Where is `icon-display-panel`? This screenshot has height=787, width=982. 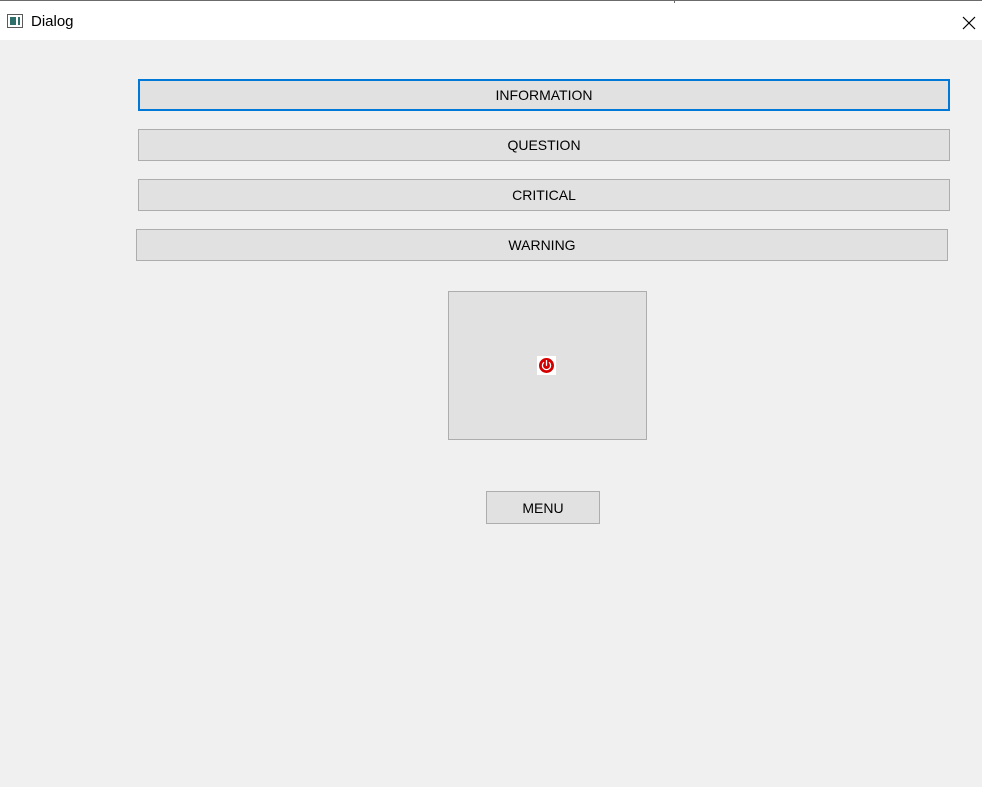
icon-display-panel is located at coordinates (547, 365).